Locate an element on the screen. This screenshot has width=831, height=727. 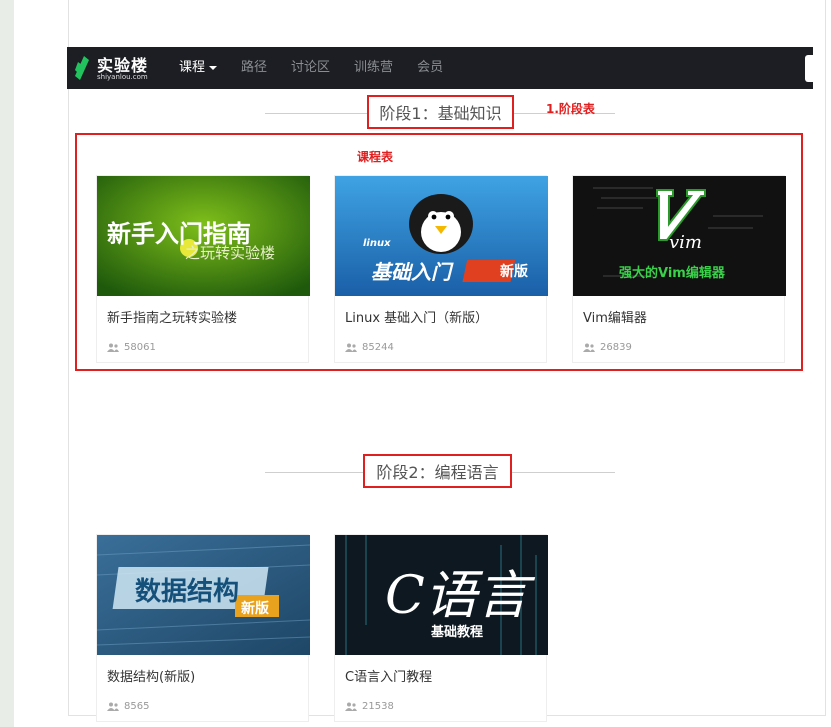
course-card: vim 强大的Vim编辑器 Vim编辑器 26839 is located at coordinates (679, 269).